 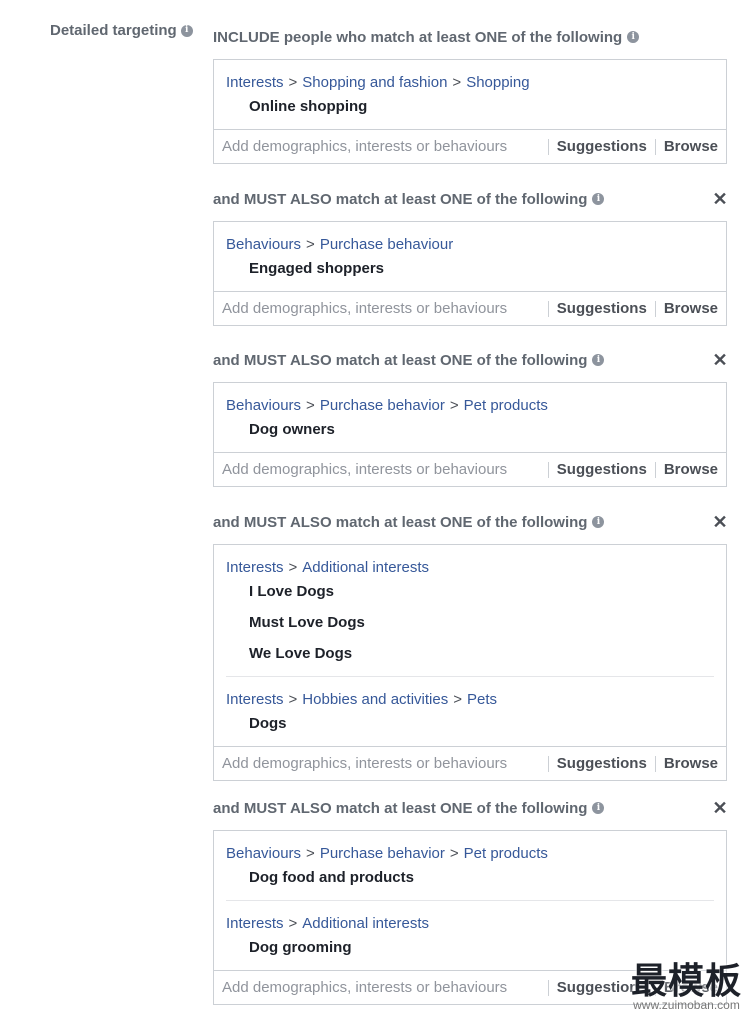 What do you see at coordinates (482, 699) in the screenshot?
I see `breadcrumb-link: Pets` at bounding box center [482, 699].